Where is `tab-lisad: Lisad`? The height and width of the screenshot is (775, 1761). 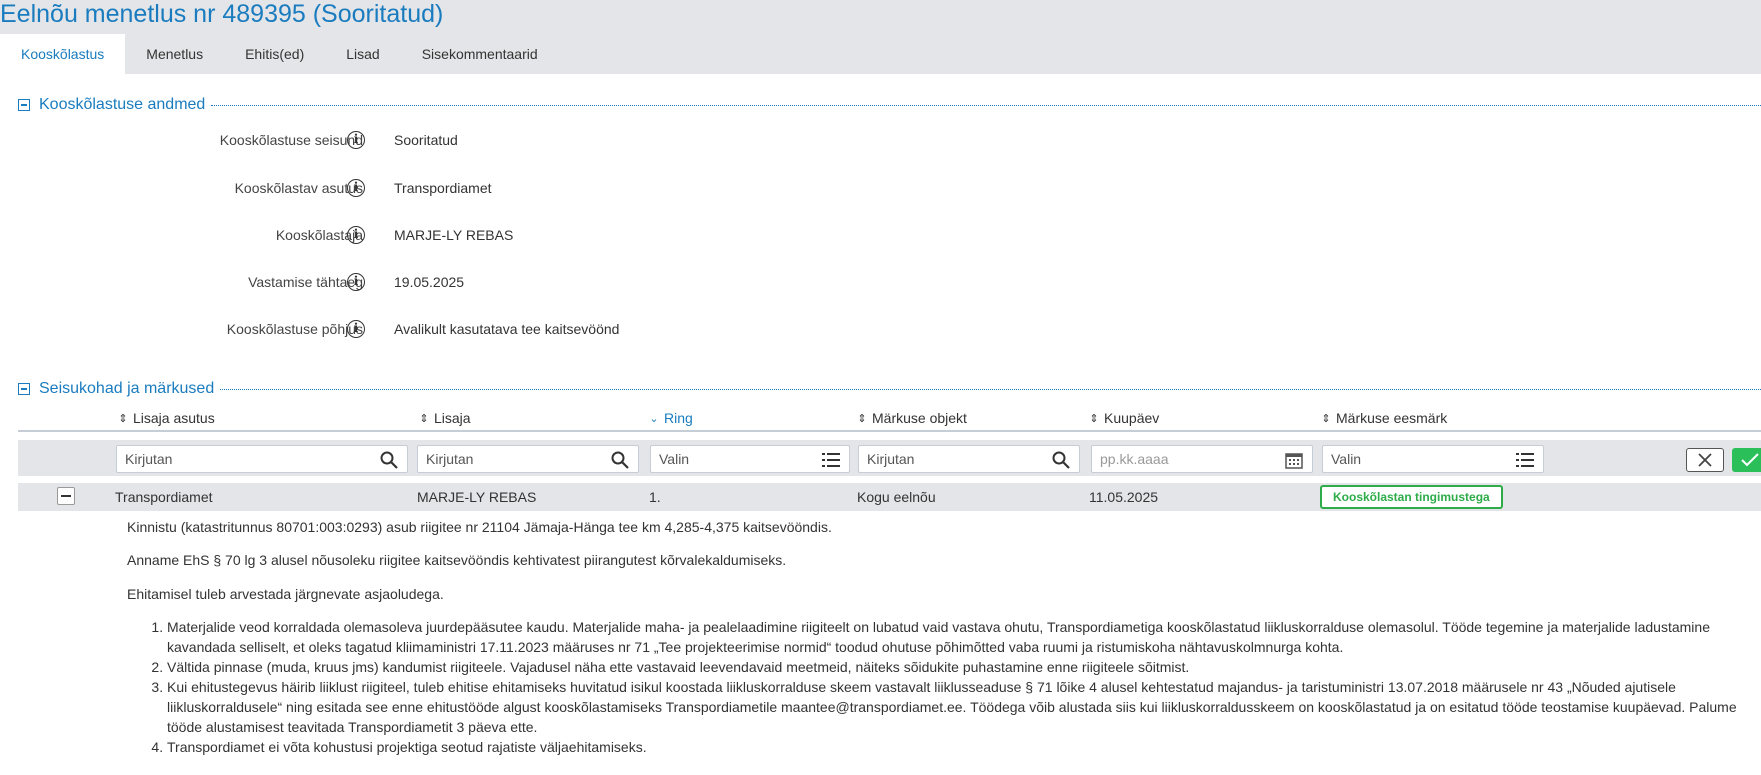 tab-lisad: Lisad is located at coordinates (362, 54).